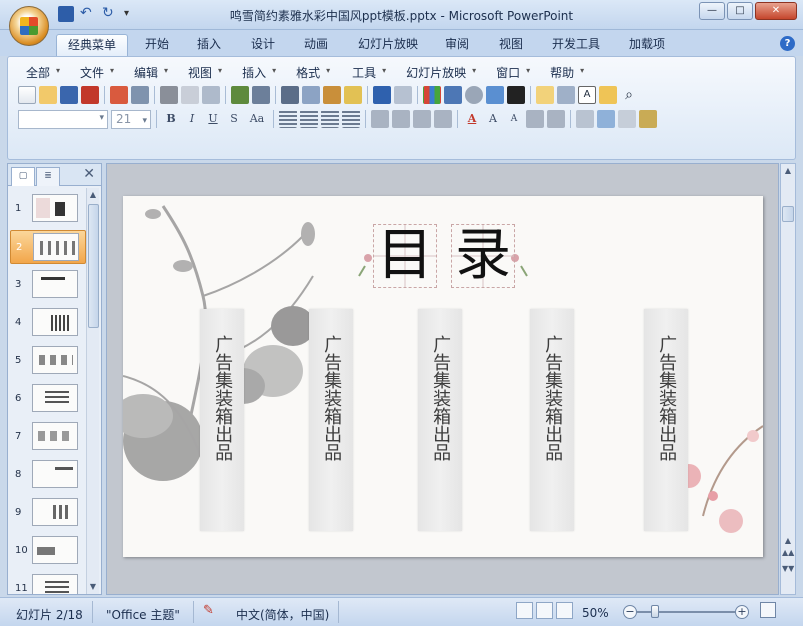  What do you see at coordinates (535, 119) in the screenshot?
I see `decrease-indent-icon` at bounding box center [535, 119].